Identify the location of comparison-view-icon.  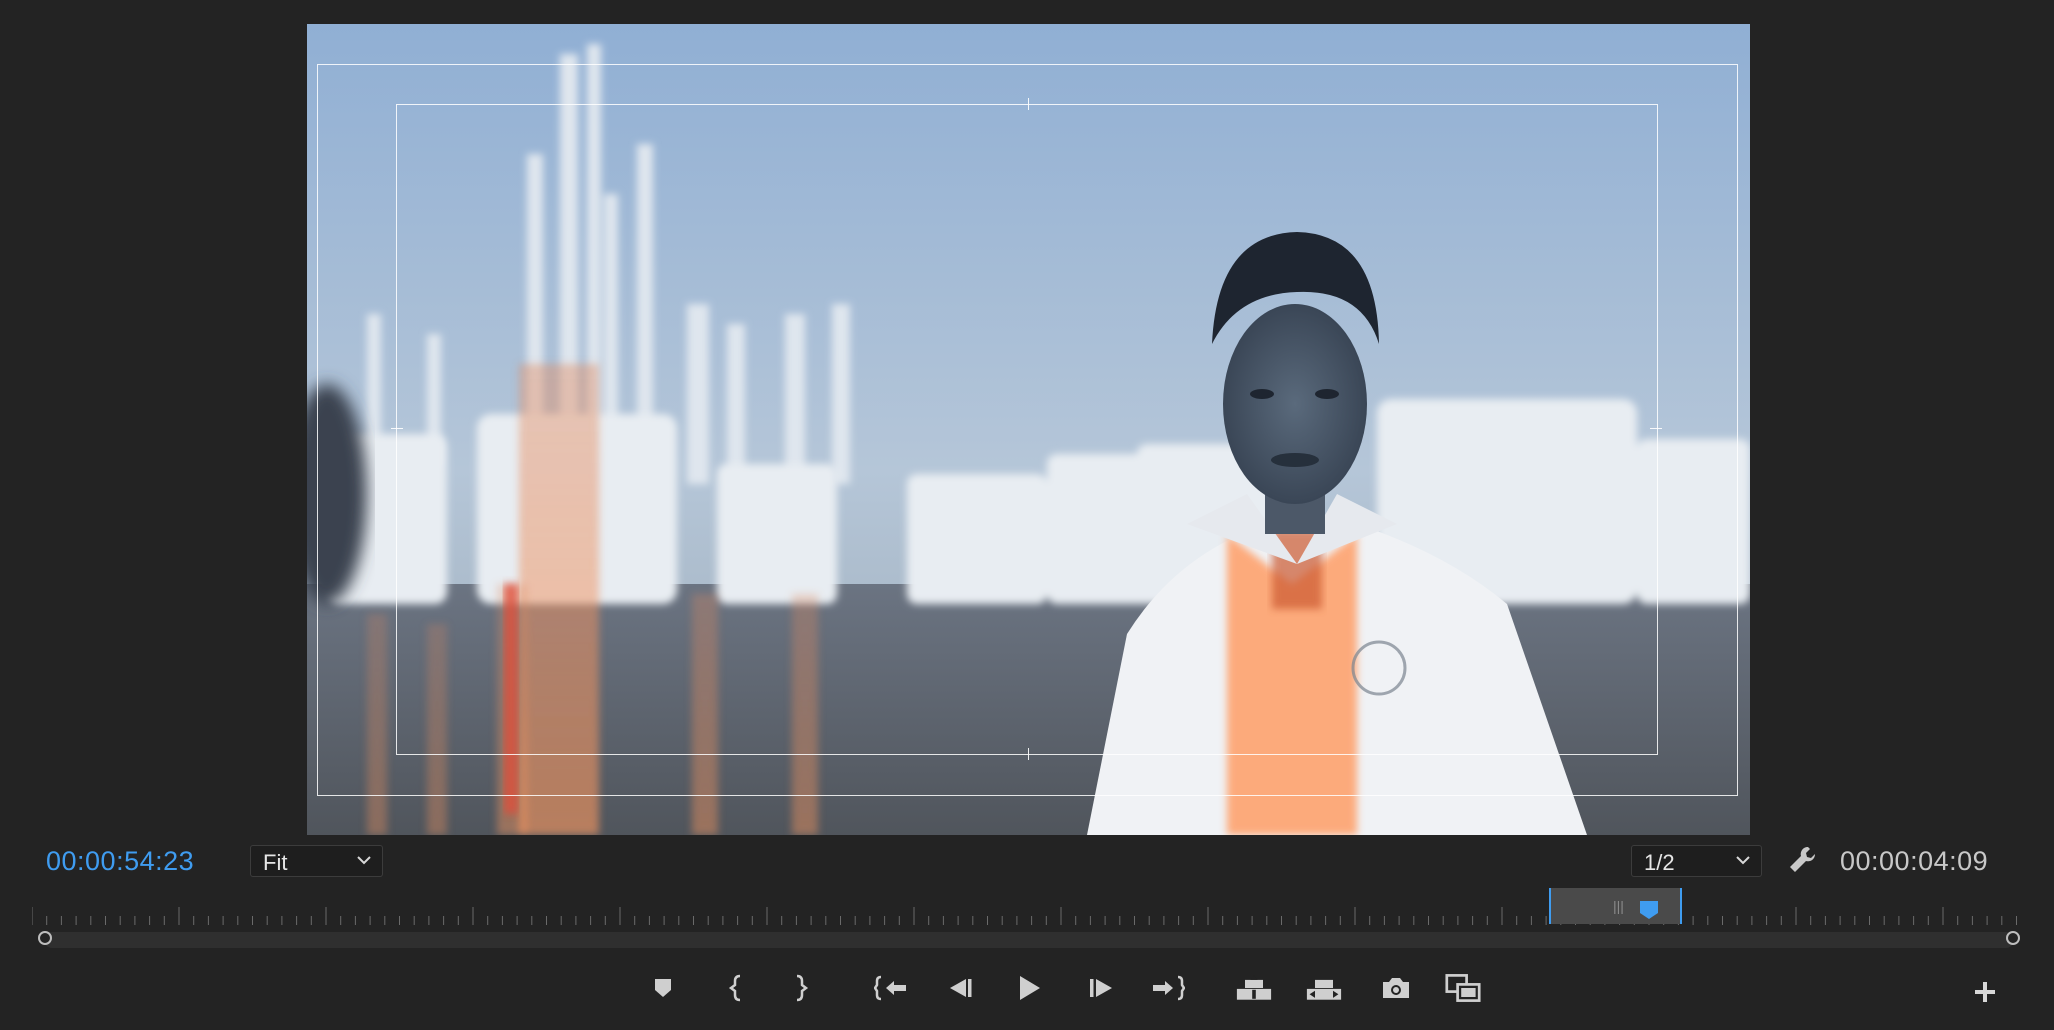
(1463, 988).